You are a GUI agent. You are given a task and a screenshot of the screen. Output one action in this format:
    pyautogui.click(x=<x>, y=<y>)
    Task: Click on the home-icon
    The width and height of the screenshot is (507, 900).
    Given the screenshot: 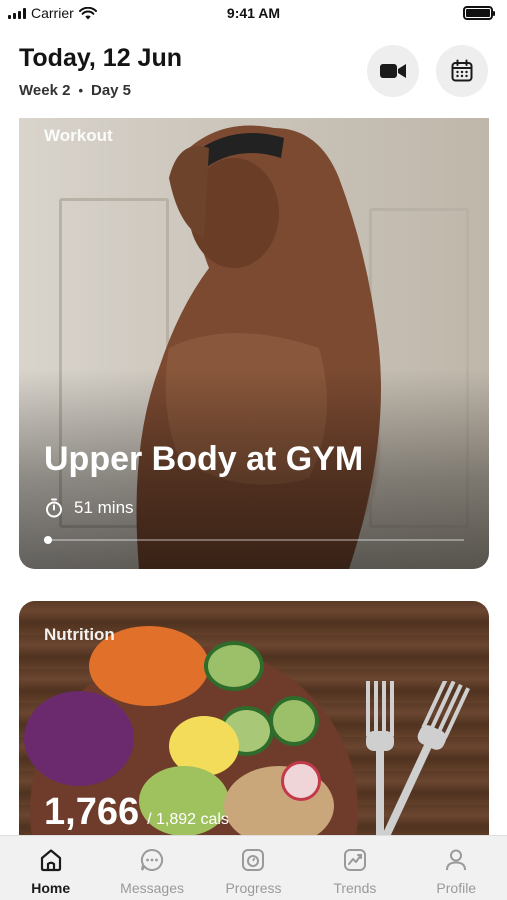 What is the action you would take?
    pyautogui.click(x=51, y=860)
    